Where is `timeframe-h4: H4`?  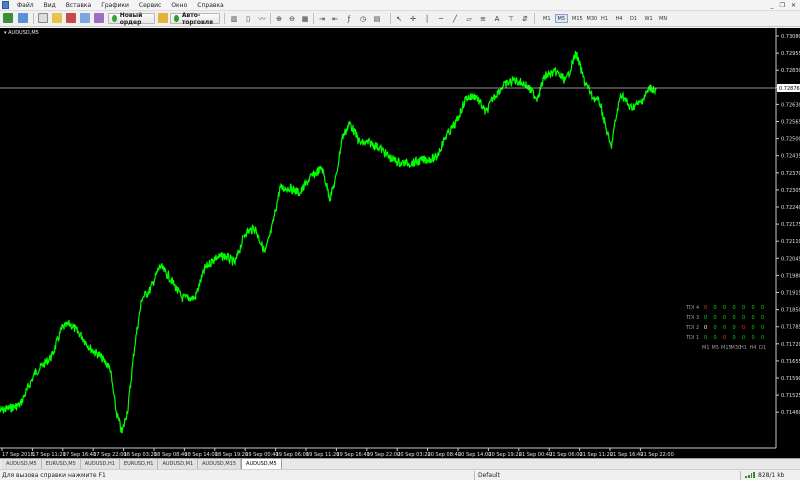
timeframe-h4: H4 is located at coordinates (619, 18).